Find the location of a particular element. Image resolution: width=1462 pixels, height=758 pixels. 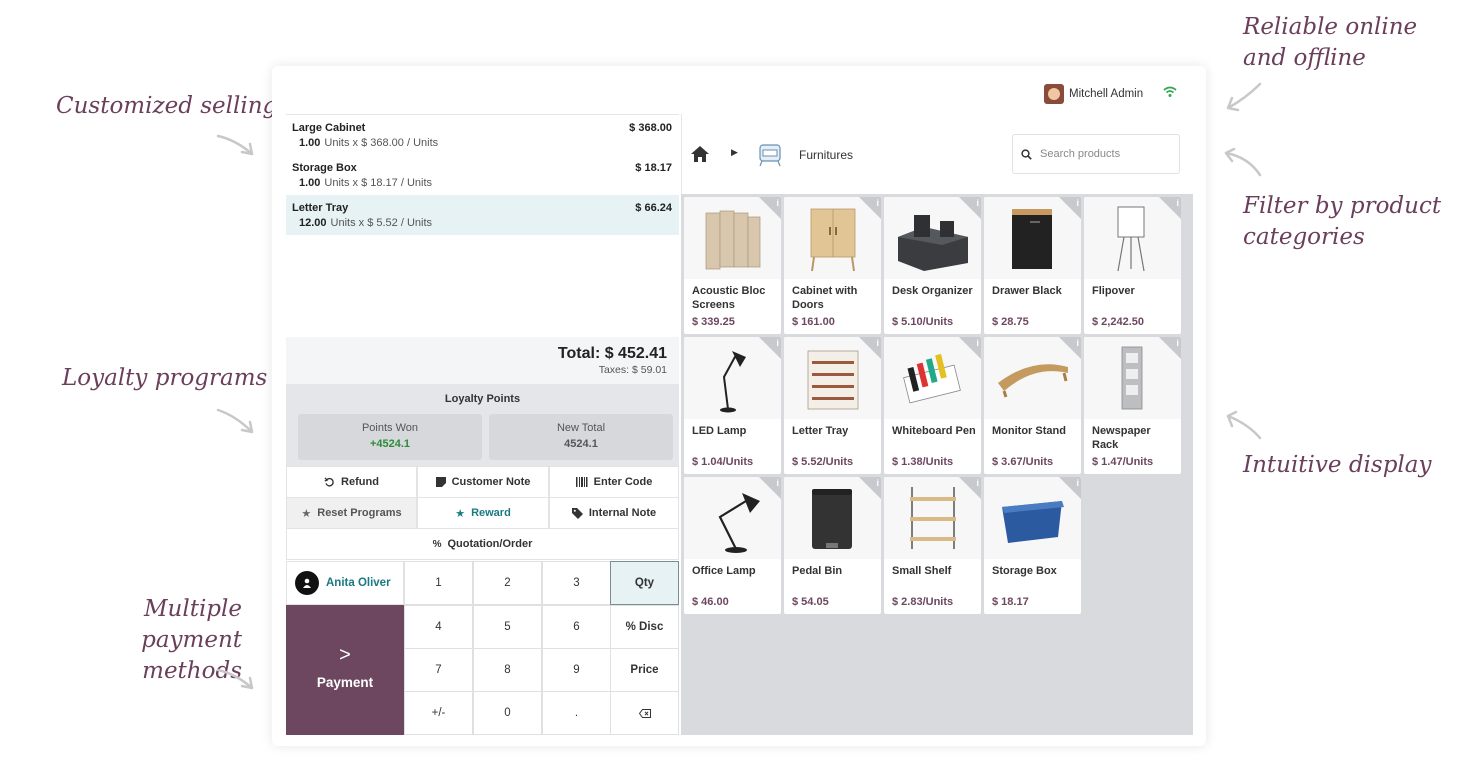

callout-intuitive-display: Intuitive display is located at coordinates (1337, 465).